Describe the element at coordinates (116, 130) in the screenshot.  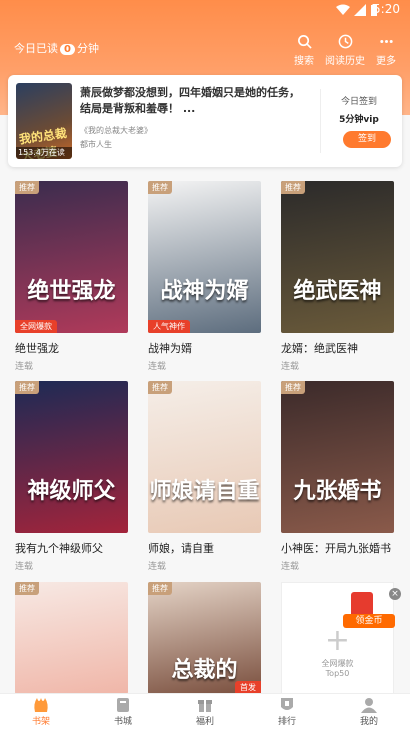
I see `featured-source: 《我的总裁大老婆》` at that location.